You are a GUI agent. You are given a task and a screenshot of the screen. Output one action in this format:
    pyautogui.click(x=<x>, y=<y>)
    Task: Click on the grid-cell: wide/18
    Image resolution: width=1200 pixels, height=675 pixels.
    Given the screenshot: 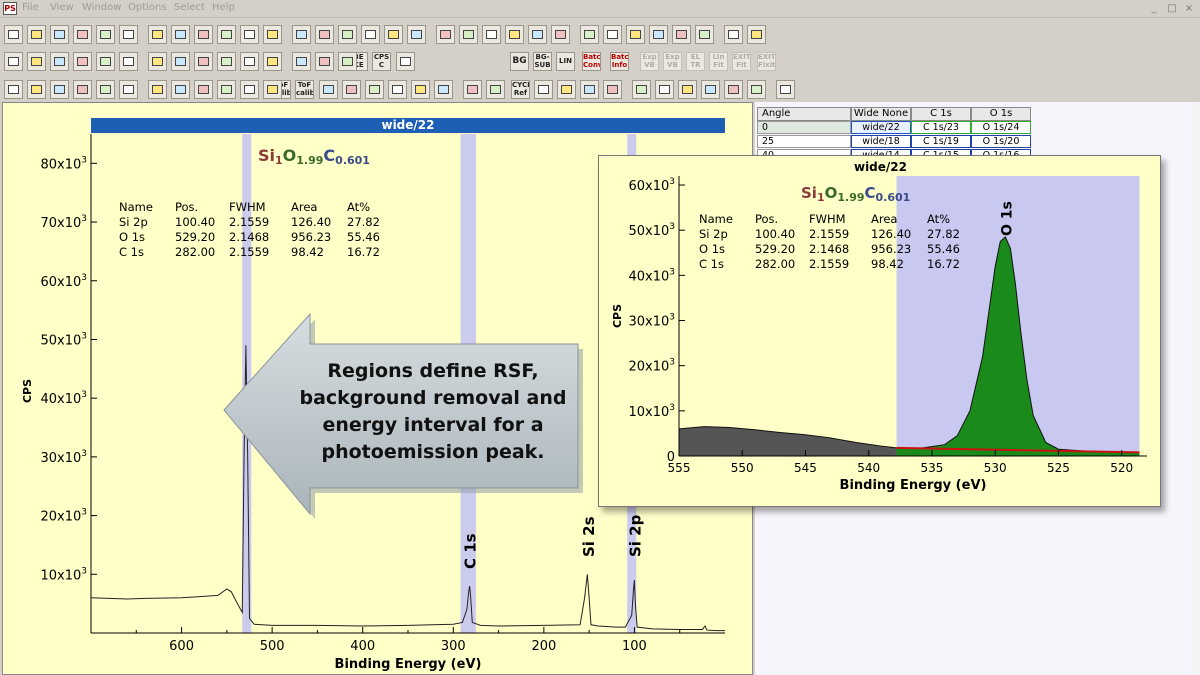 What is the action you would take?
    pyautogui.click(x=881, y=141)
    